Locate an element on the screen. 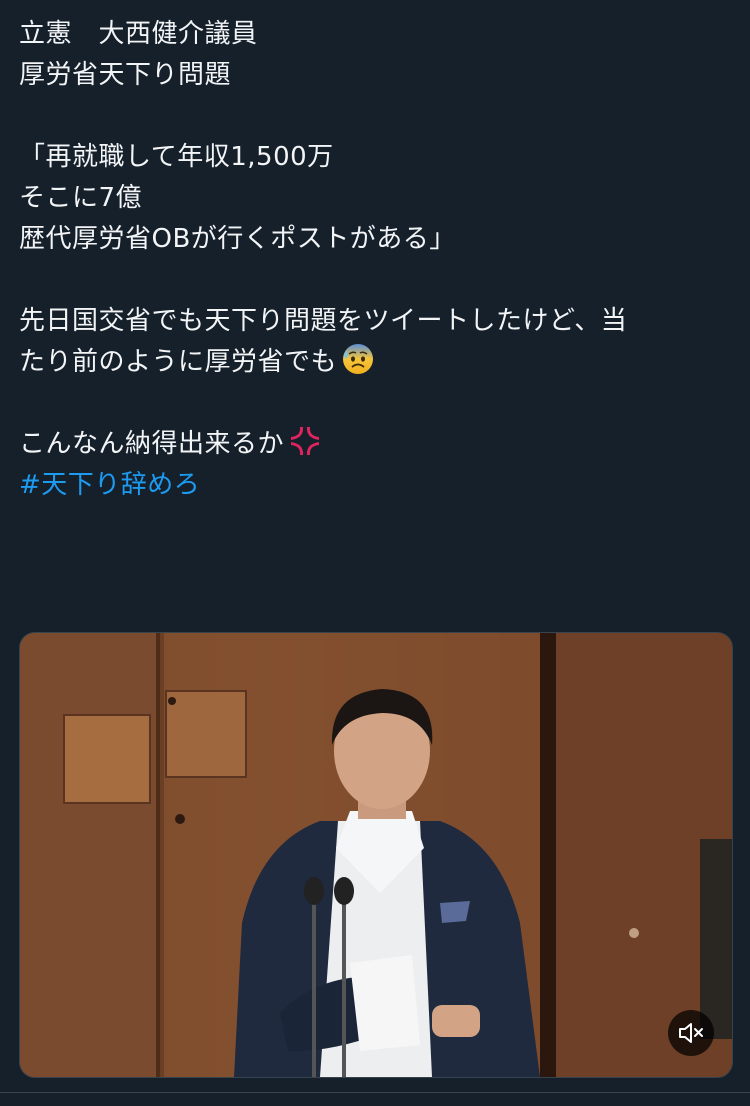 This screenshot has width=750, height=1106. speaker-muted-icon is located at coordinates (691, 1033).